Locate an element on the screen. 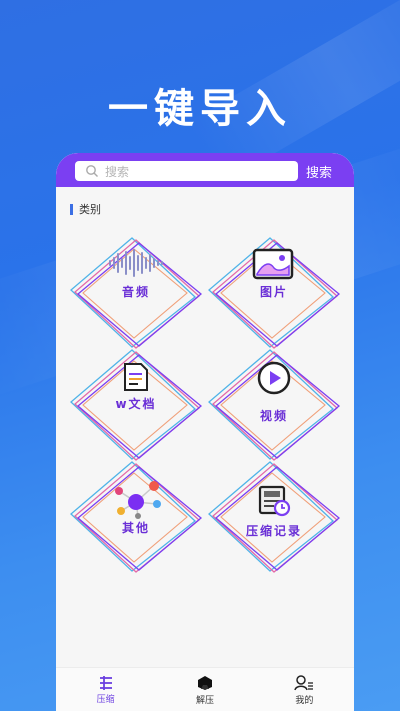 The image size is (400, 711). category-tile-image: 图片 is located at coordinates (274, 293).